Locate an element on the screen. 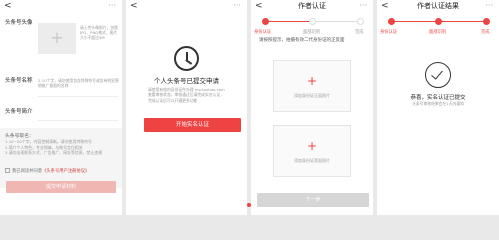 Image resolution: width=499 pixels, height=240 pixels. top-bar: < 作者认证结果 ··· is located at coordinates (438, 7).